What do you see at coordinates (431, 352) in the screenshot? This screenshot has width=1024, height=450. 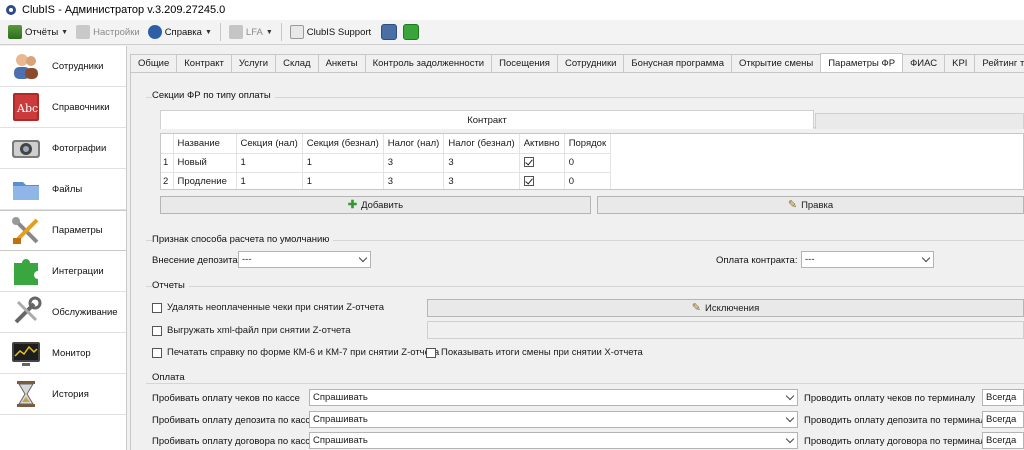 I see `show-totals-checkbox` at bounding box center [431, 352].